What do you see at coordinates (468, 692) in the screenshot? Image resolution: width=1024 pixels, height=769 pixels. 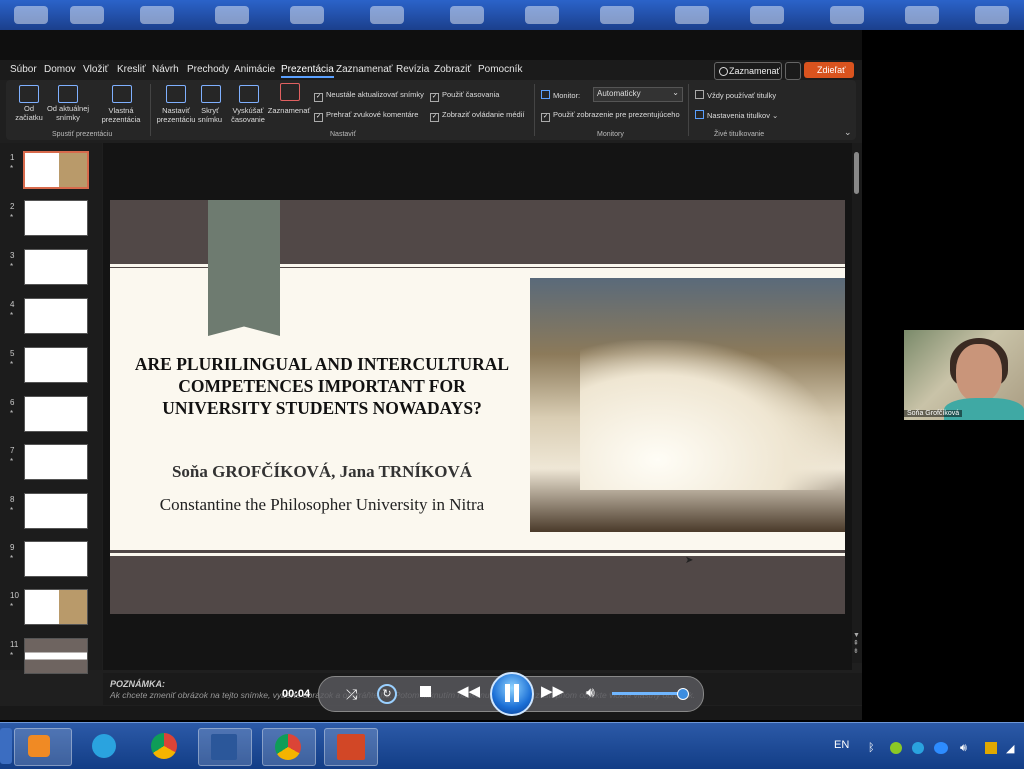 I see `rewind-icon: ◀◀` at bounding box center [468, 692].